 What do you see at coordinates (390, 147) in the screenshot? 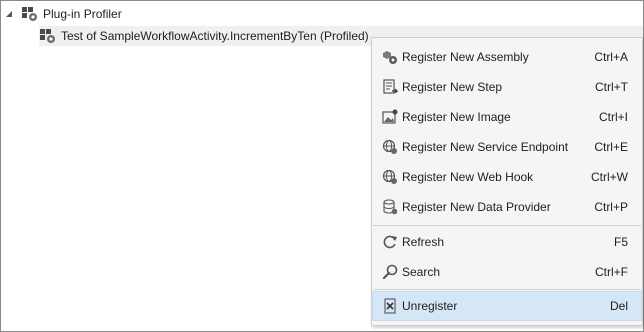
I see `service-endpoint-icon` at bounding box center [390, 147].